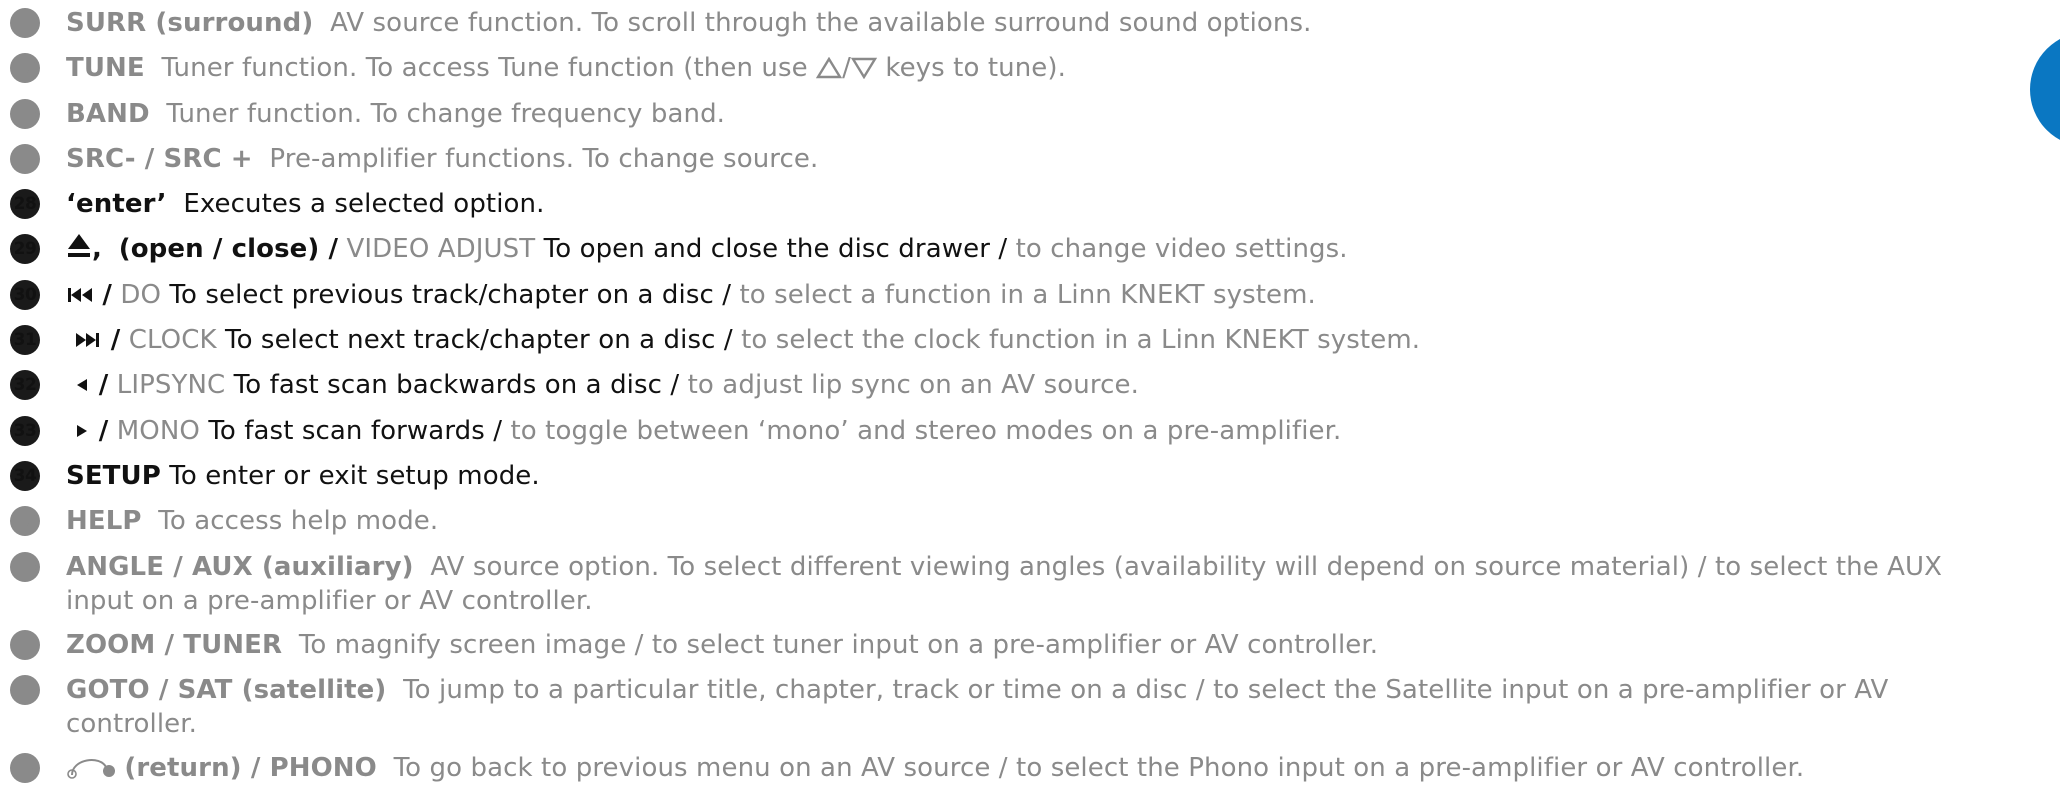 The height and width of the screenshot is (796, 2060). I want to click on key-alt-name: LIPSYNC, so click(171, 385).